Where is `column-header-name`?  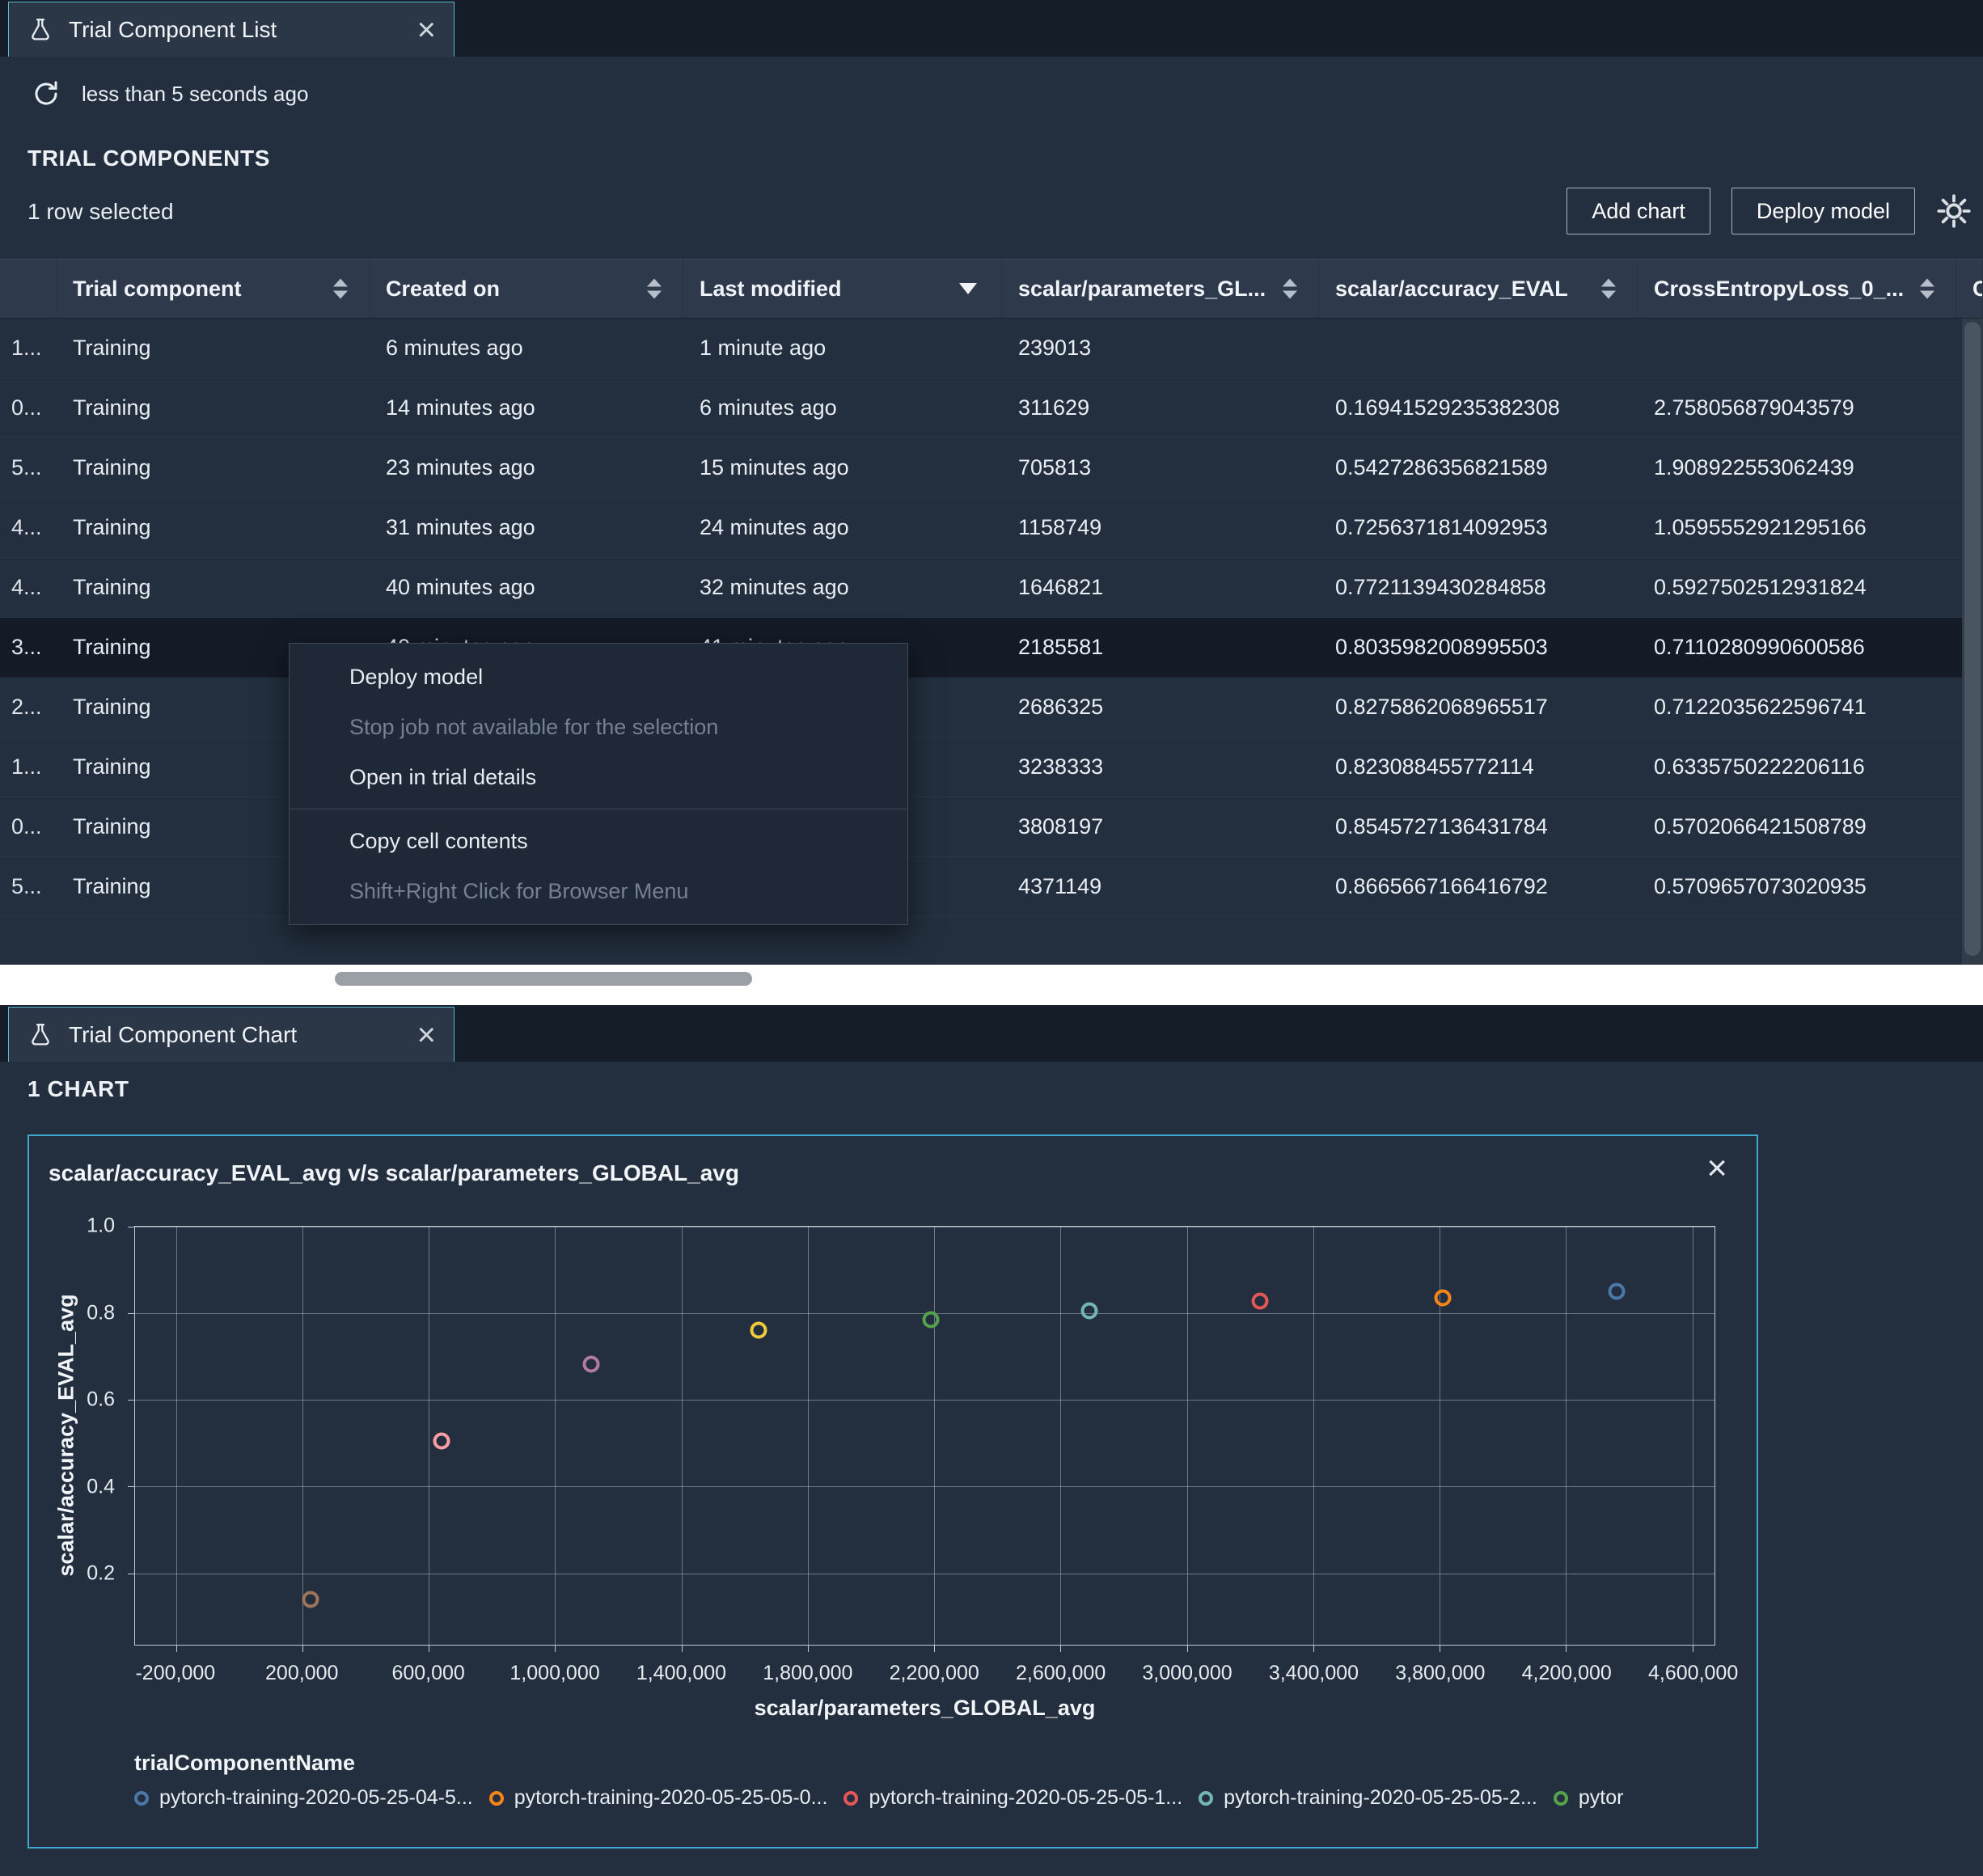 column-header-name is located at coordinates (28, 289).